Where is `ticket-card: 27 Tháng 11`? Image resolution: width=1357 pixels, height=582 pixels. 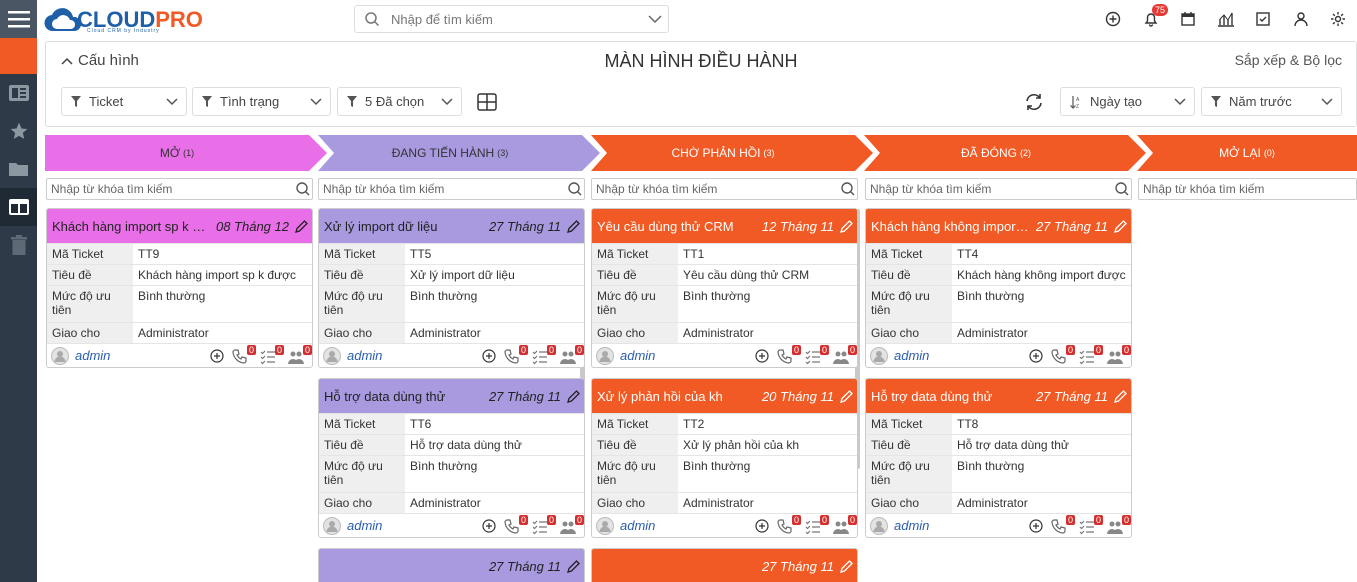 ticket-card: 27 Tháng 11 is located at coordinates (451, 565).